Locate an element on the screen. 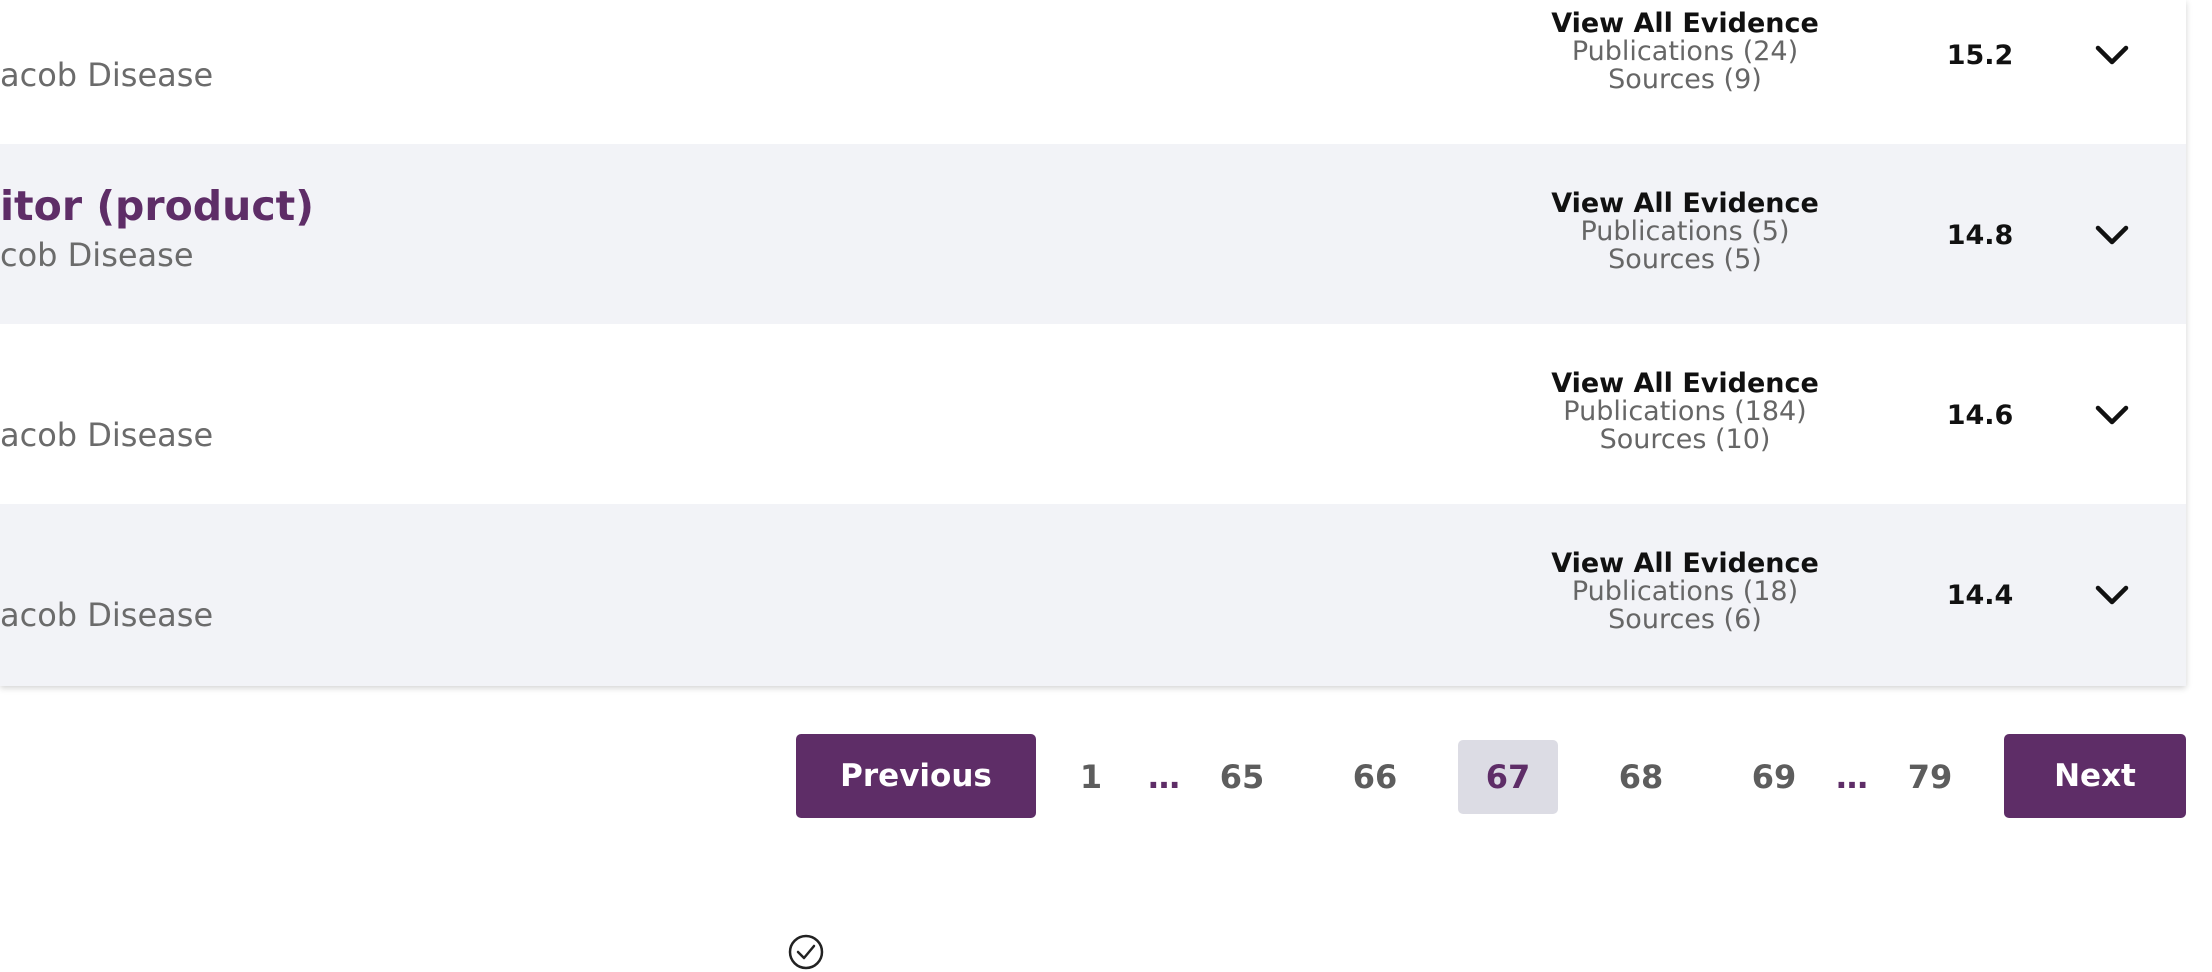  publications-count: Publications (24) is located at coordinates (1685, 52).